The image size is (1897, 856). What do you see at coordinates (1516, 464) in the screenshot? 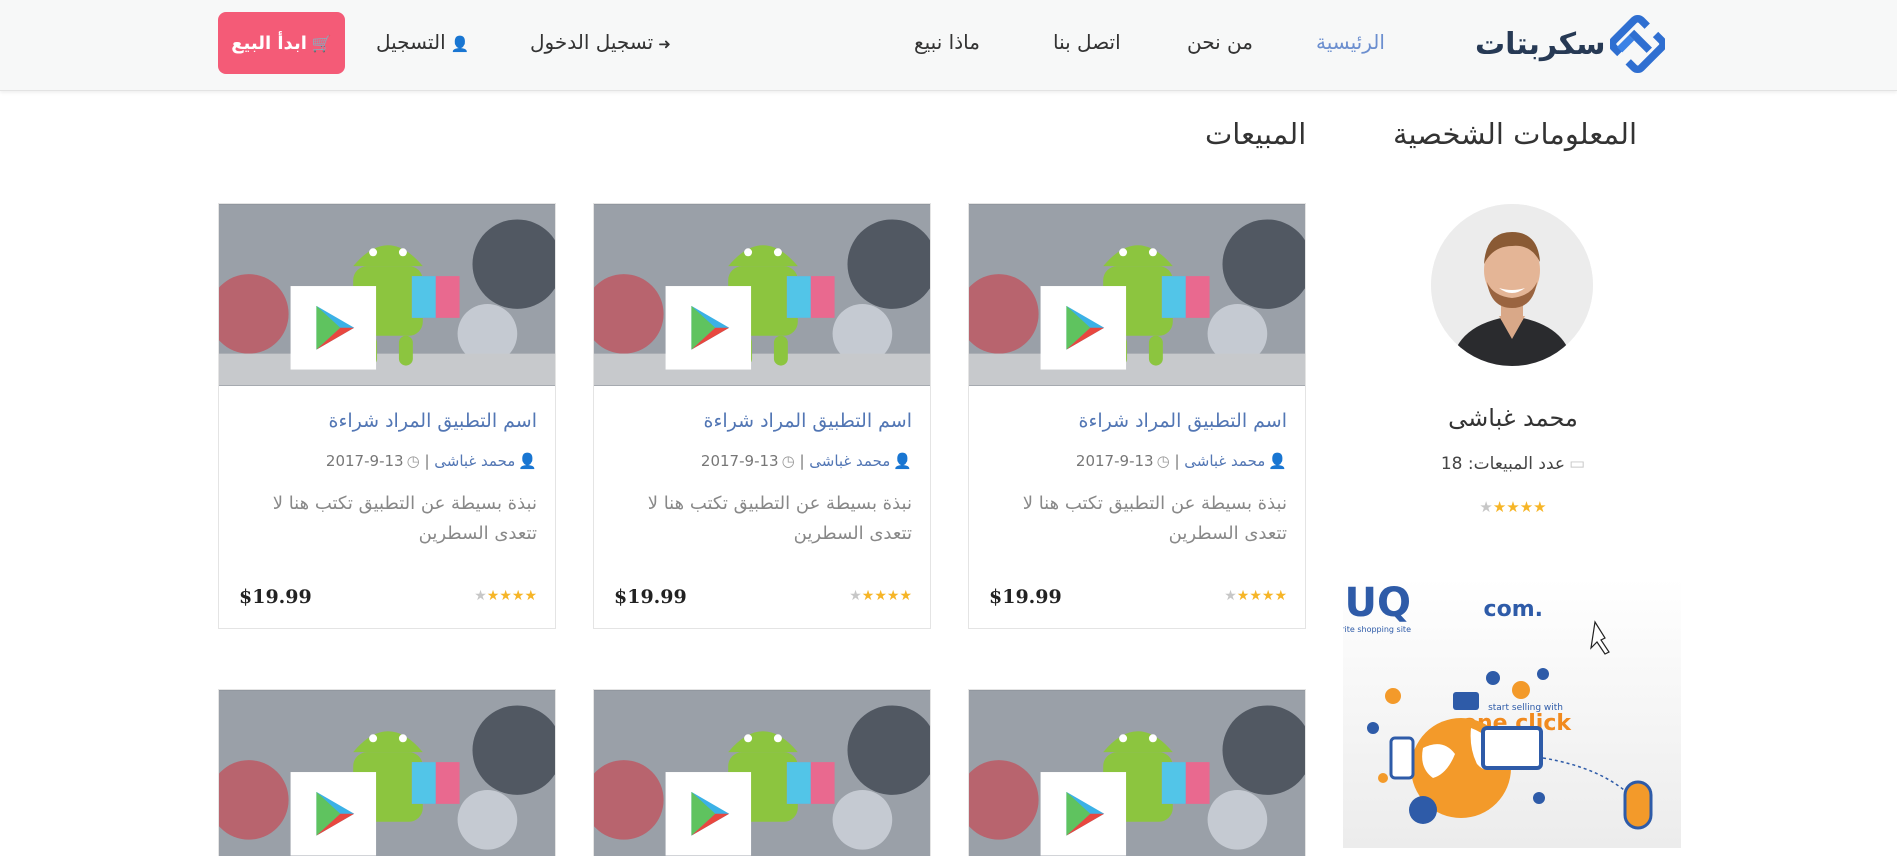
I see `sales-count-label: عدد المبيعات:` at bounding box center [1516, 464].